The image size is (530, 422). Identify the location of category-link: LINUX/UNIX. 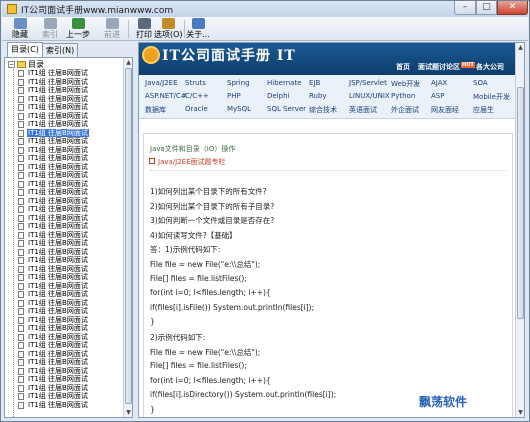
(369, 96).